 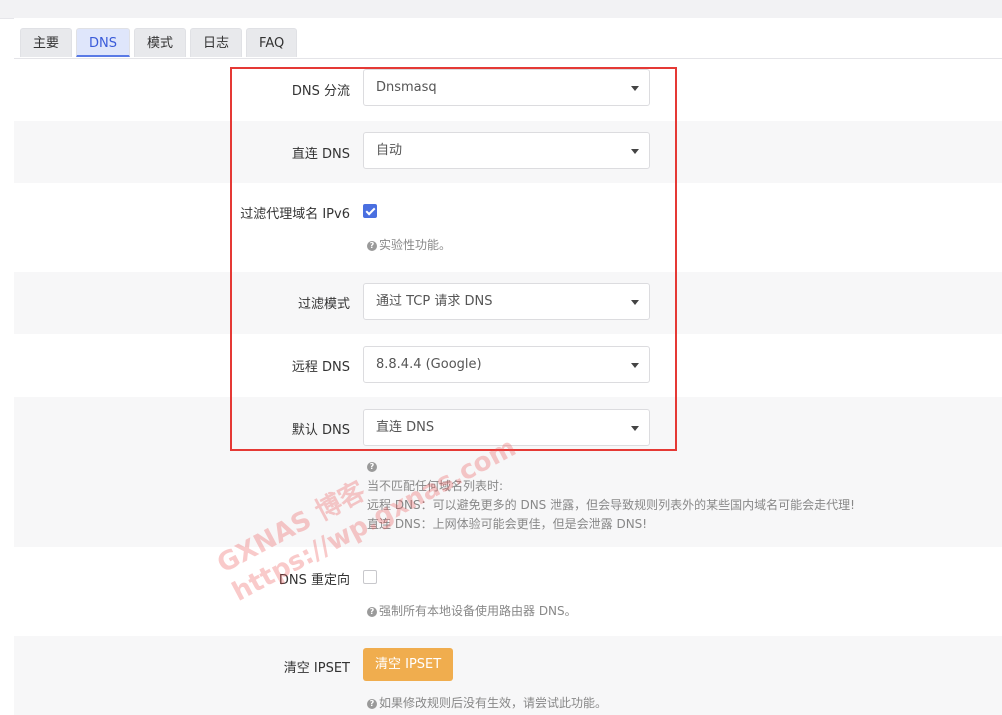 What do you see at coordinates (501, 9) in the screenshot?
I see `top-strip` at bounding box center [501, 9].